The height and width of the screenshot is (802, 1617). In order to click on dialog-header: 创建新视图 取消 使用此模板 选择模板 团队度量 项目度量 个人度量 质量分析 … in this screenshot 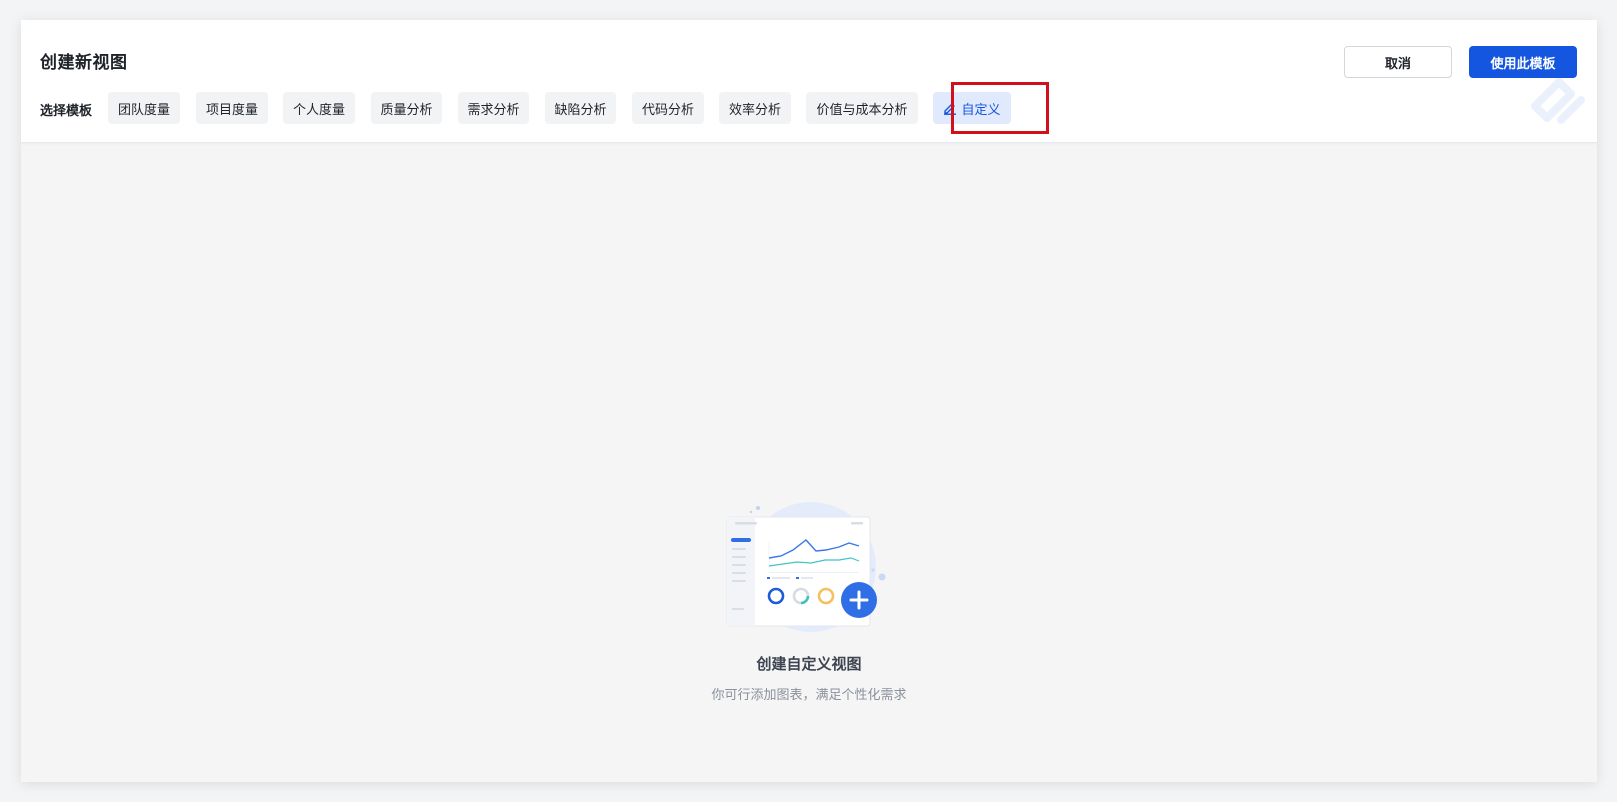, I will do `click(809, 81)`.